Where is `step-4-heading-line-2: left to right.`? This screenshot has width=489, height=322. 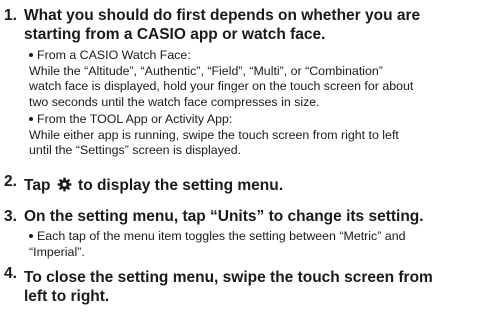
step-4-heading-line-2: left to right. is located at coordinates (67, 296).